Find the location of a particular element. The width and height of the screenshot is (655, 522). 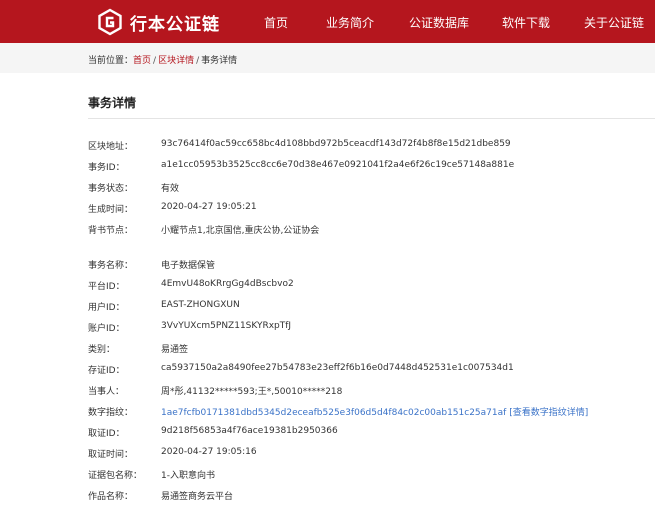

breadcrumb: 当前位置：首页 / 区块详情 / 事务详情 is located at coordinates (162, 59).